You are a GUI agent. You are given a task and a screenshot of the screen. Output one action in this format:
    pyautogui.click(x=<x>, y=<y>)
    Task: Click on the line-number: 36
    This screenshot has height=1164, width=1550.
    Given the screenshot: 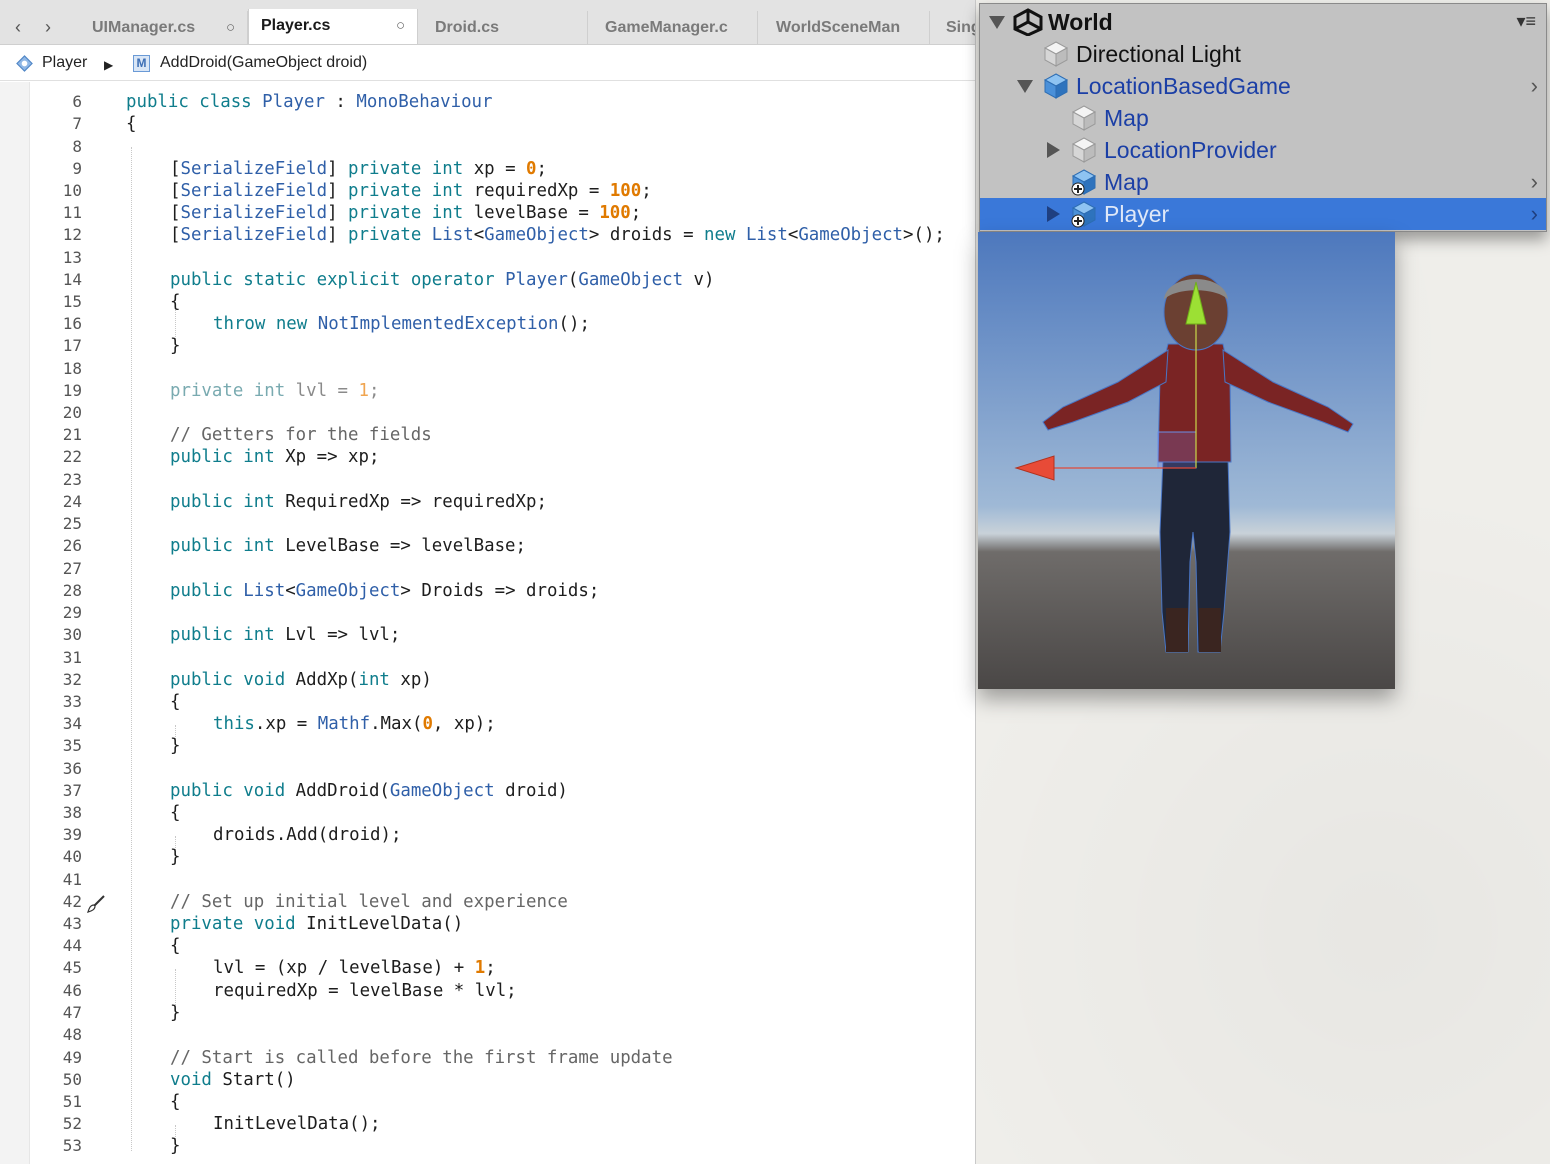 What is the action you would take?
    pyautogui.click(x=72, y=768)
    